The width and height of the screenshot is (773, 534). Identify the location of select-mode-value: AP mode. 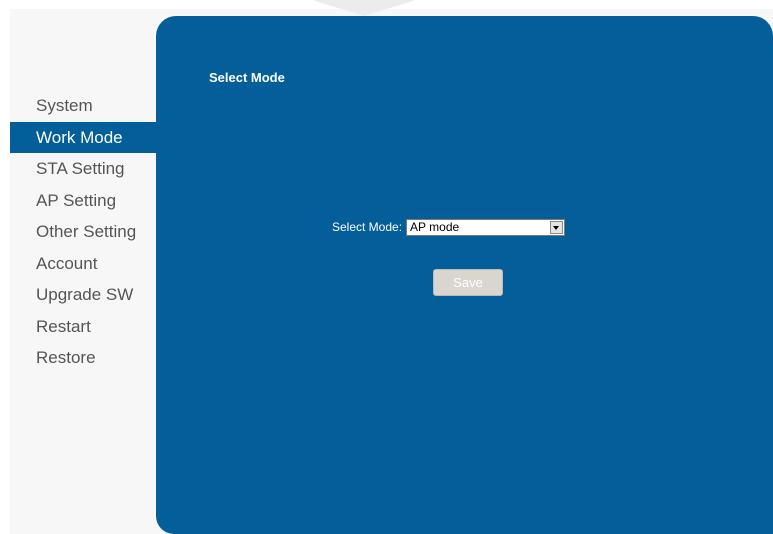
(435, 226).